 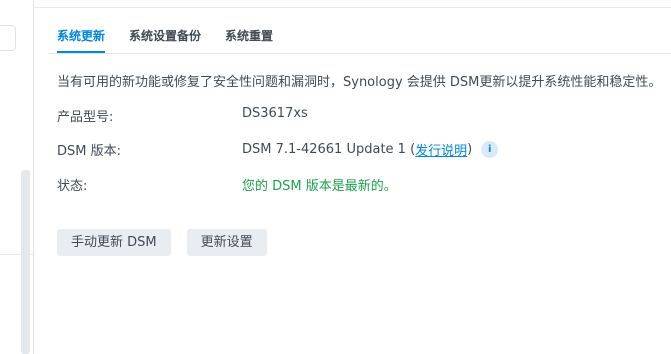 I want to click on version-suffix: ), so click(x=470, y=149).